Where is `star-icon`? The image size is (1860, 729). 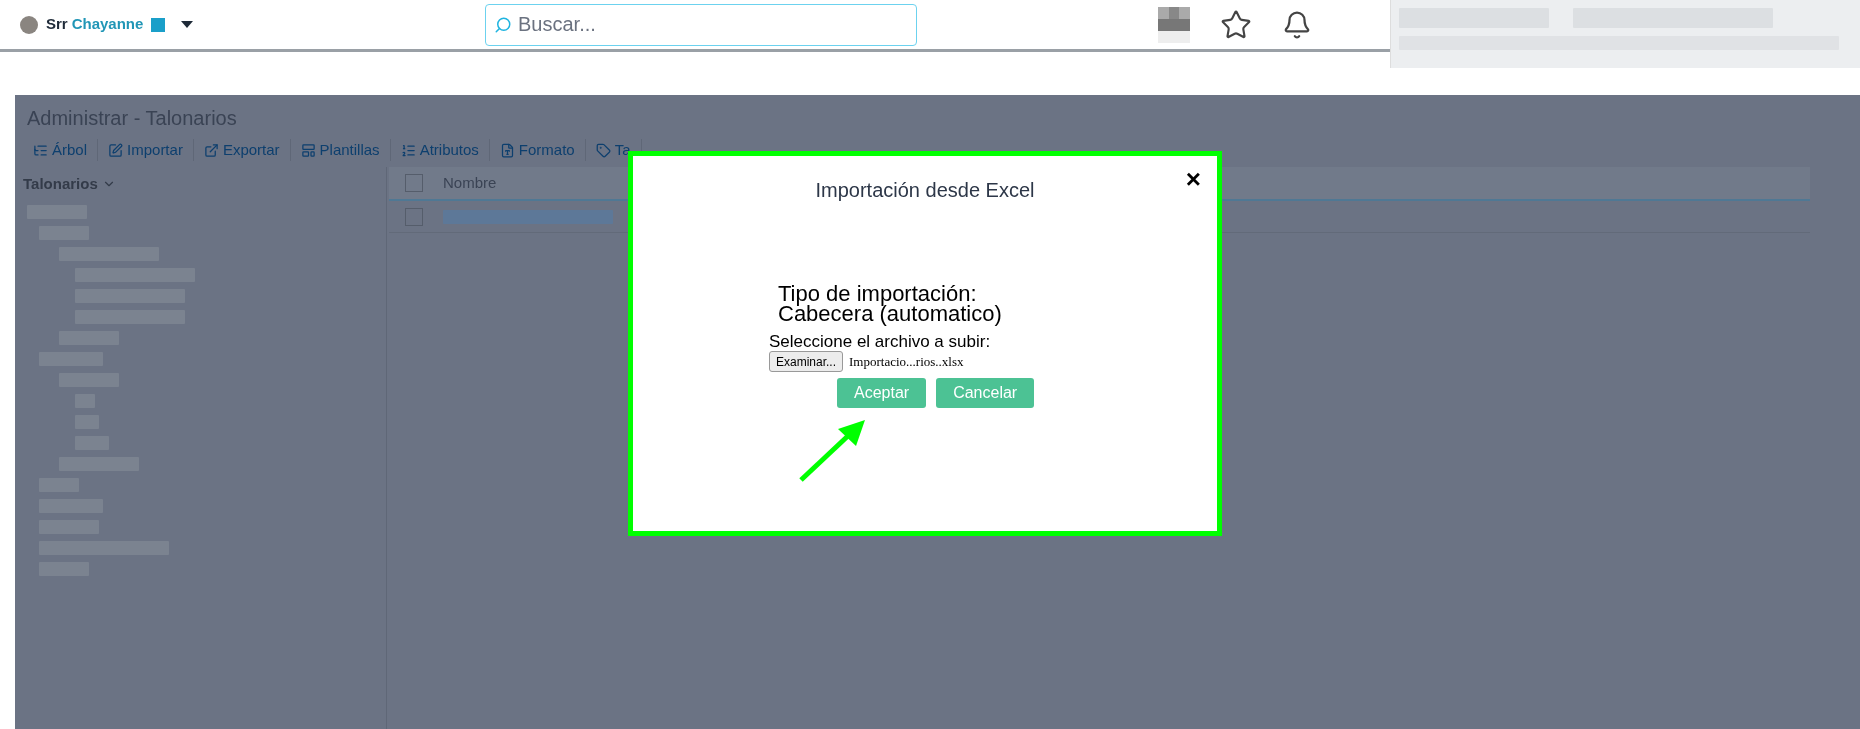
star-icon is located at coordinates (1236, 24).